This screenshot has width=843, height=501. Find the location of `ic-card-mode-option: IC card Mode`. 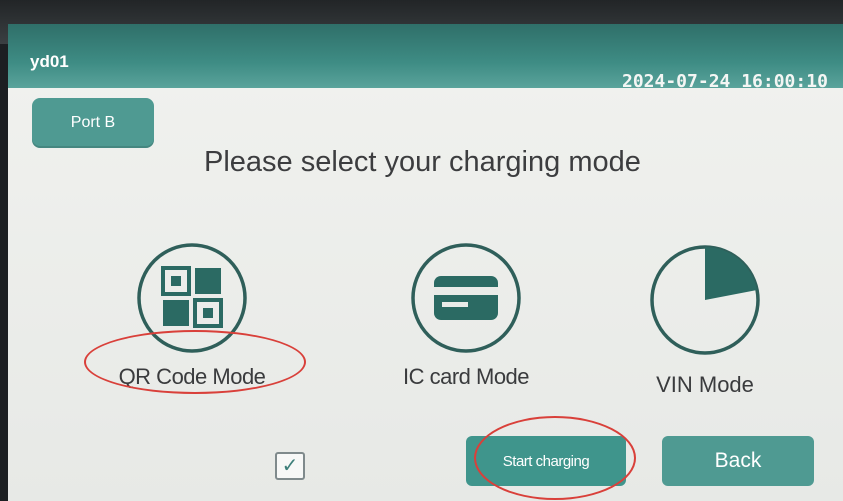

ic-card-mode-option: IC card Mode is located at coordinates (466, 316).